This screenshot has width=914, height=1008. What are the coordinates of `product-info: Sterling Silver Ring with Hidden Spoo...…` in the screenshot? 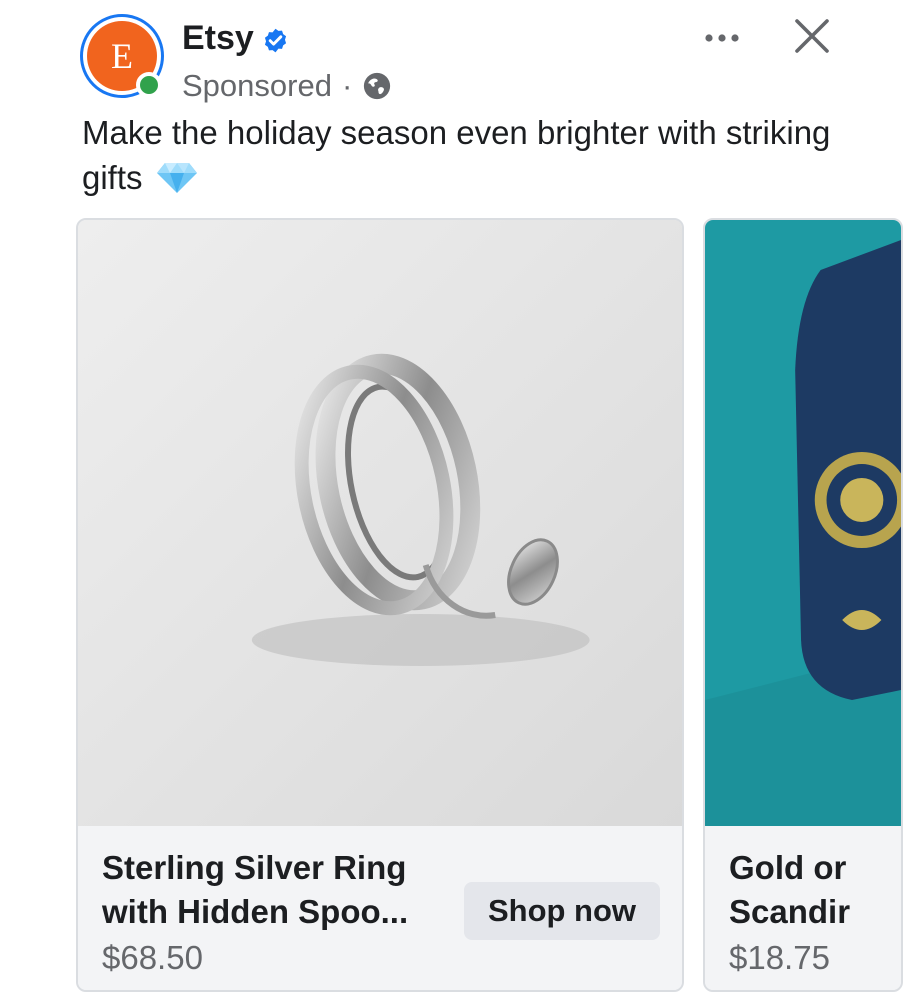 It's located at (380, 908).